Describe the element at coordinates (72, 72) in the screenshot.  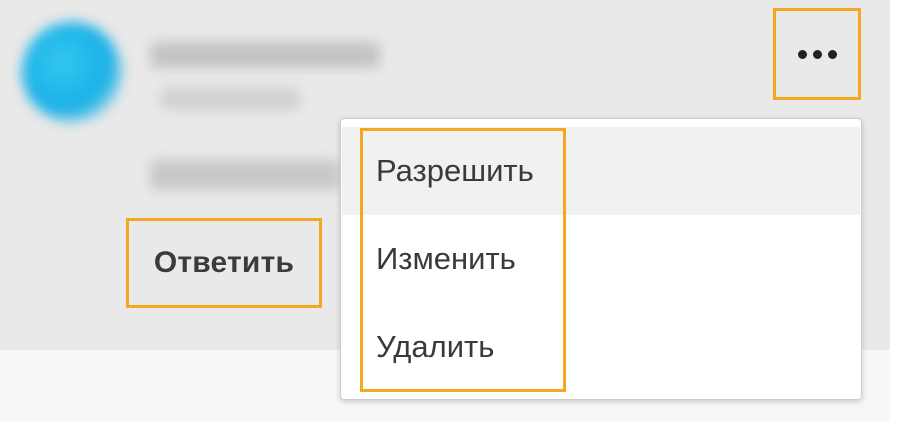
I see `avatar` at that location.